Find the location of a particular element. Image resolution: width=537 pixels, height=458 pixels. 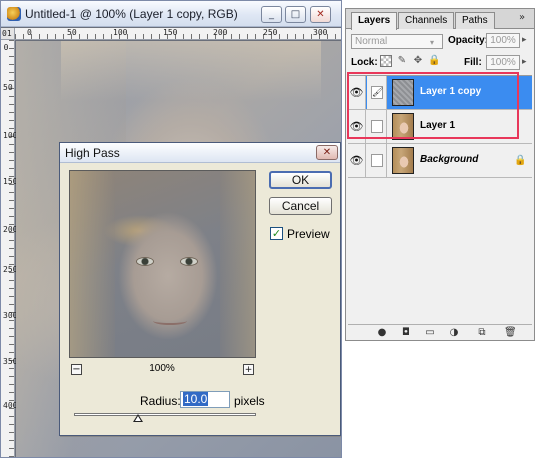

opacity-label: Opacity: is located at coordinates (468, 40).